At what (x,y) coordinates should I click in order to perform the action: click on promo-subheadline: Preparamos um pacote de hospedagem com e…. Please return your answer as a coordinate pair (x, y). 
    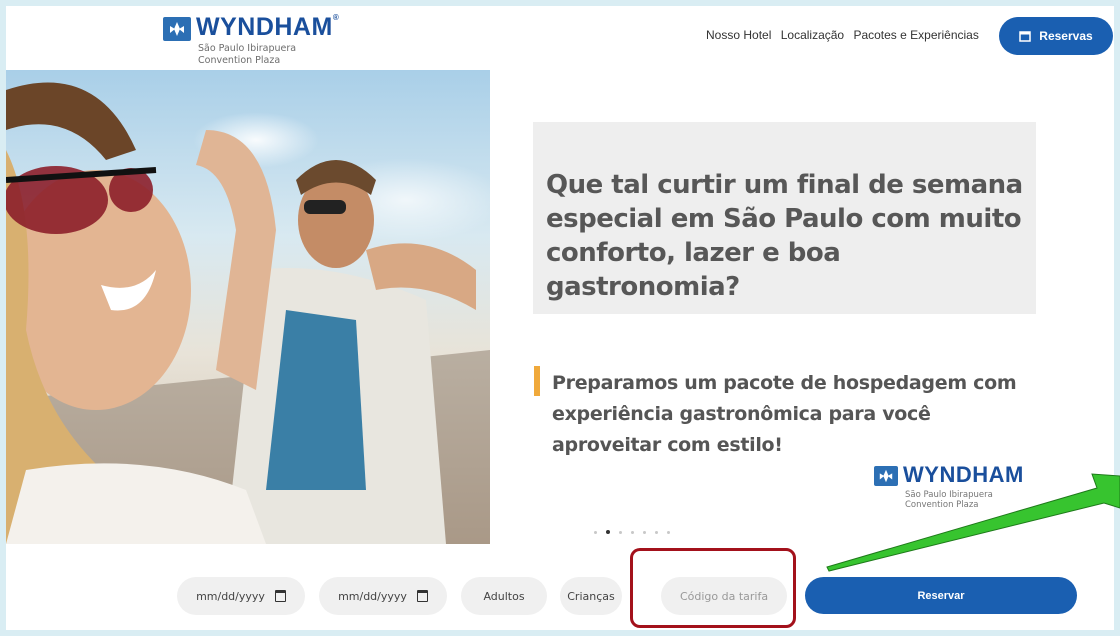
    Looking at the image, I should click on (784, 414).